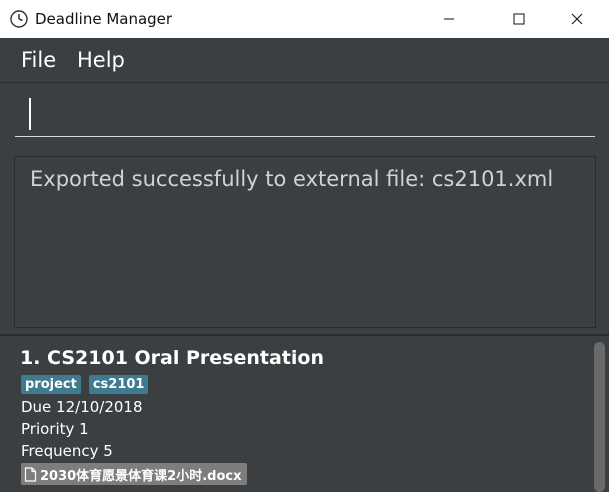 The width and height of the screenshot is (609, 492). I want to click on task-frequency: Frequency 5, so click(67, 451).